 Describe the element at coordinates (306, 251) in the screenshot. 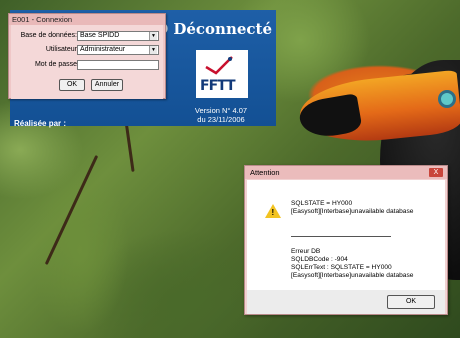

I see `message-line: Erreur DB` at that location.